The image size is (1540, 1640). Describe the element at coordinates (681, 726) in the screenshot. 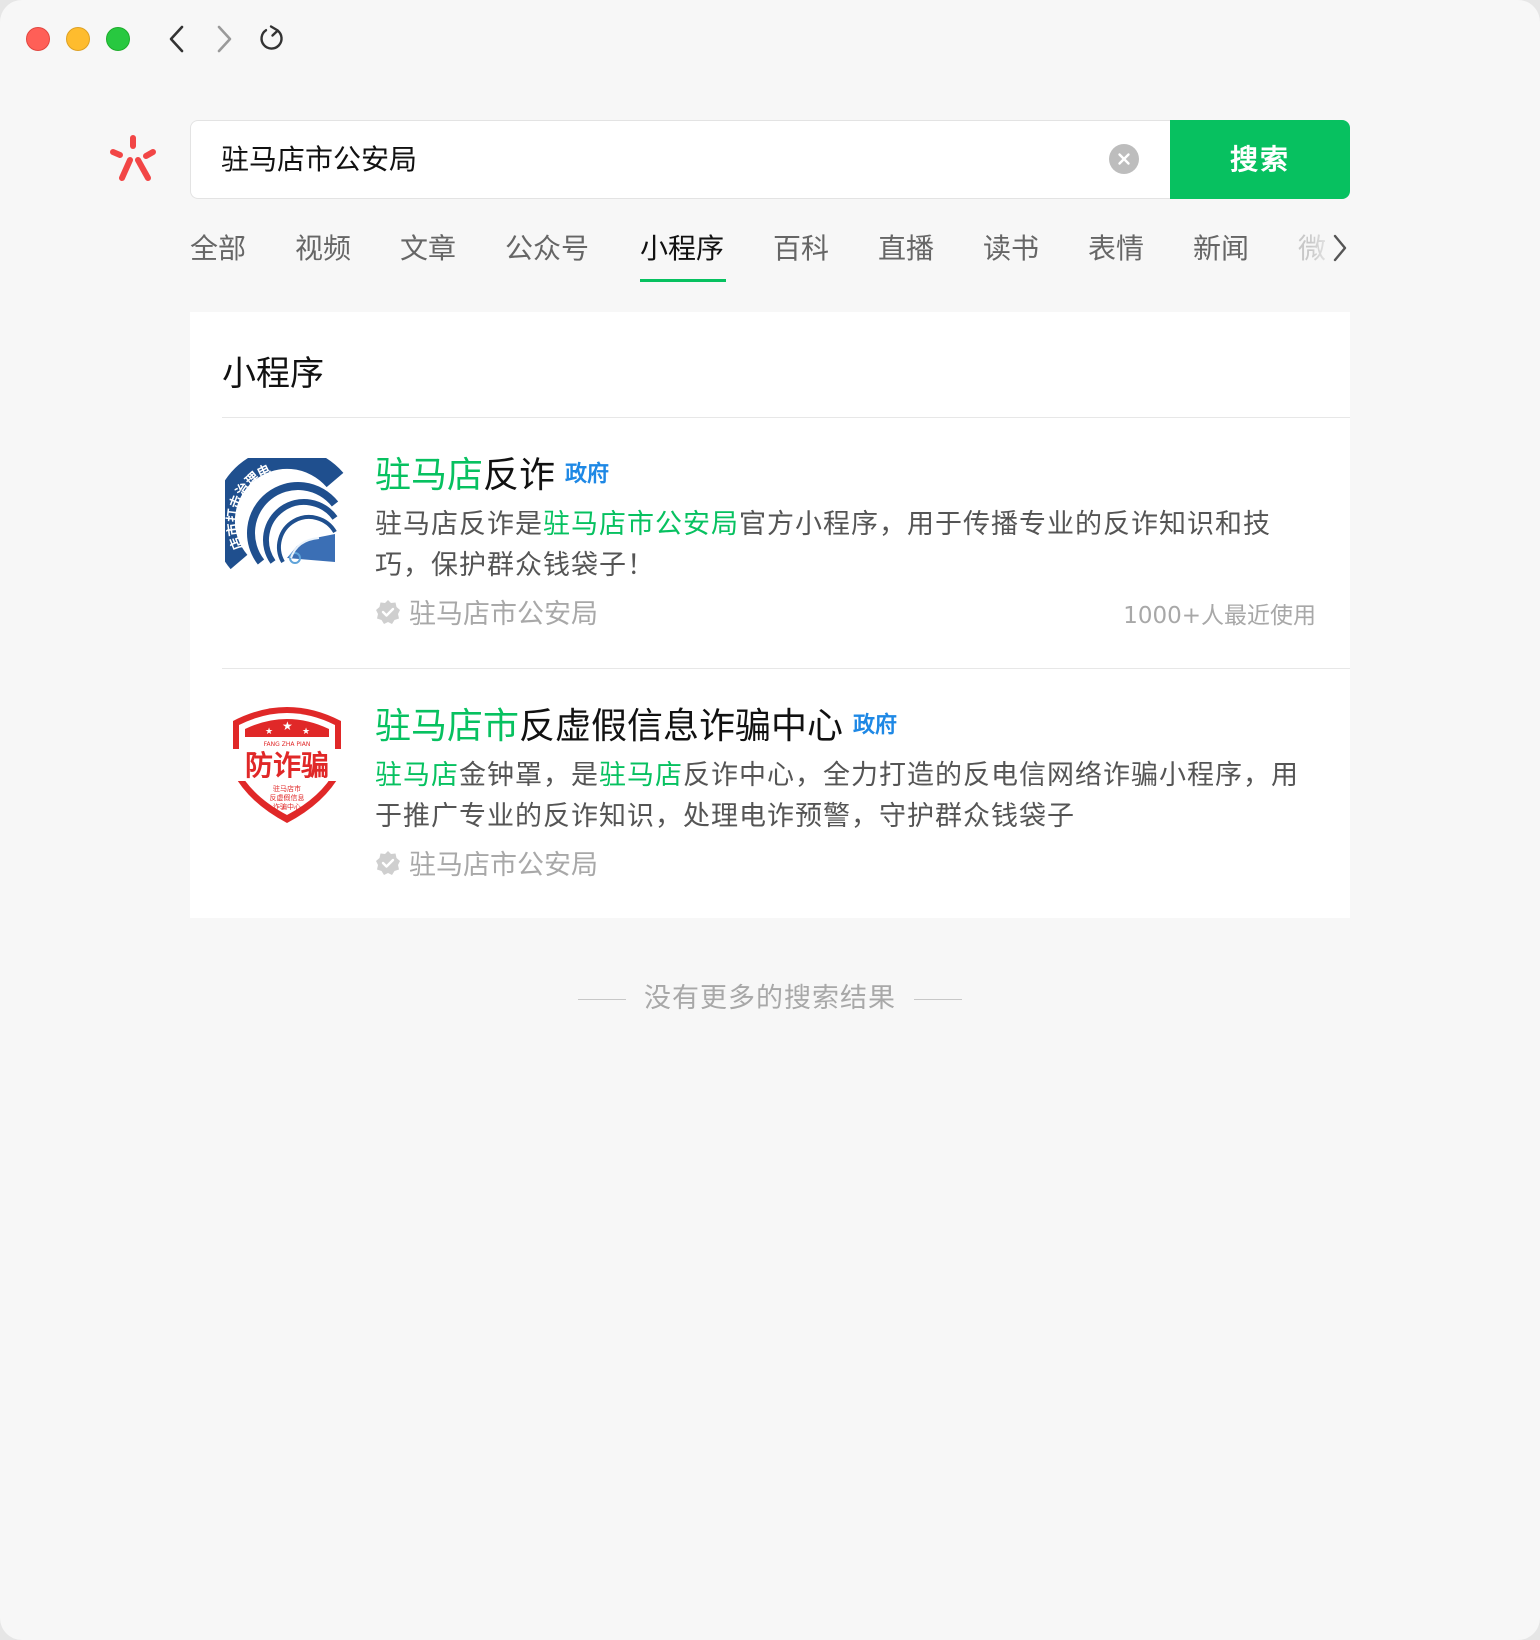

I see `result-title-rest: 反虚假信息诈骗中心` at that location.